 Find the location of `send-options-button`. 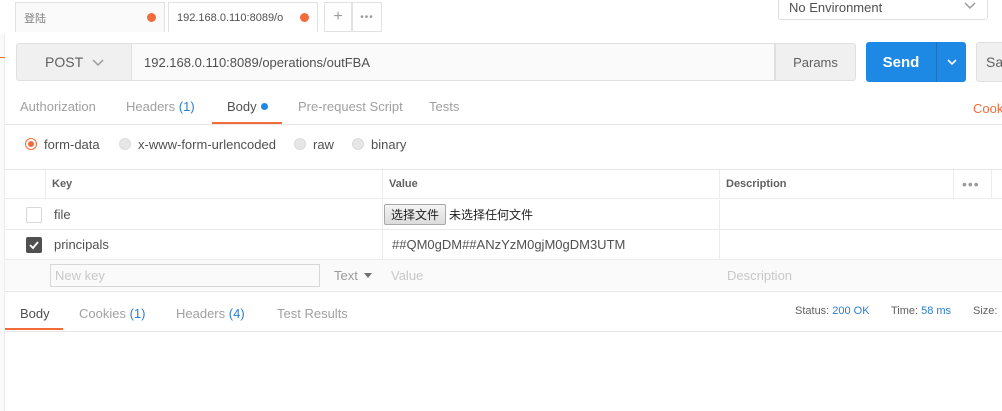

send-options-button is located at coordinates (951, 62).